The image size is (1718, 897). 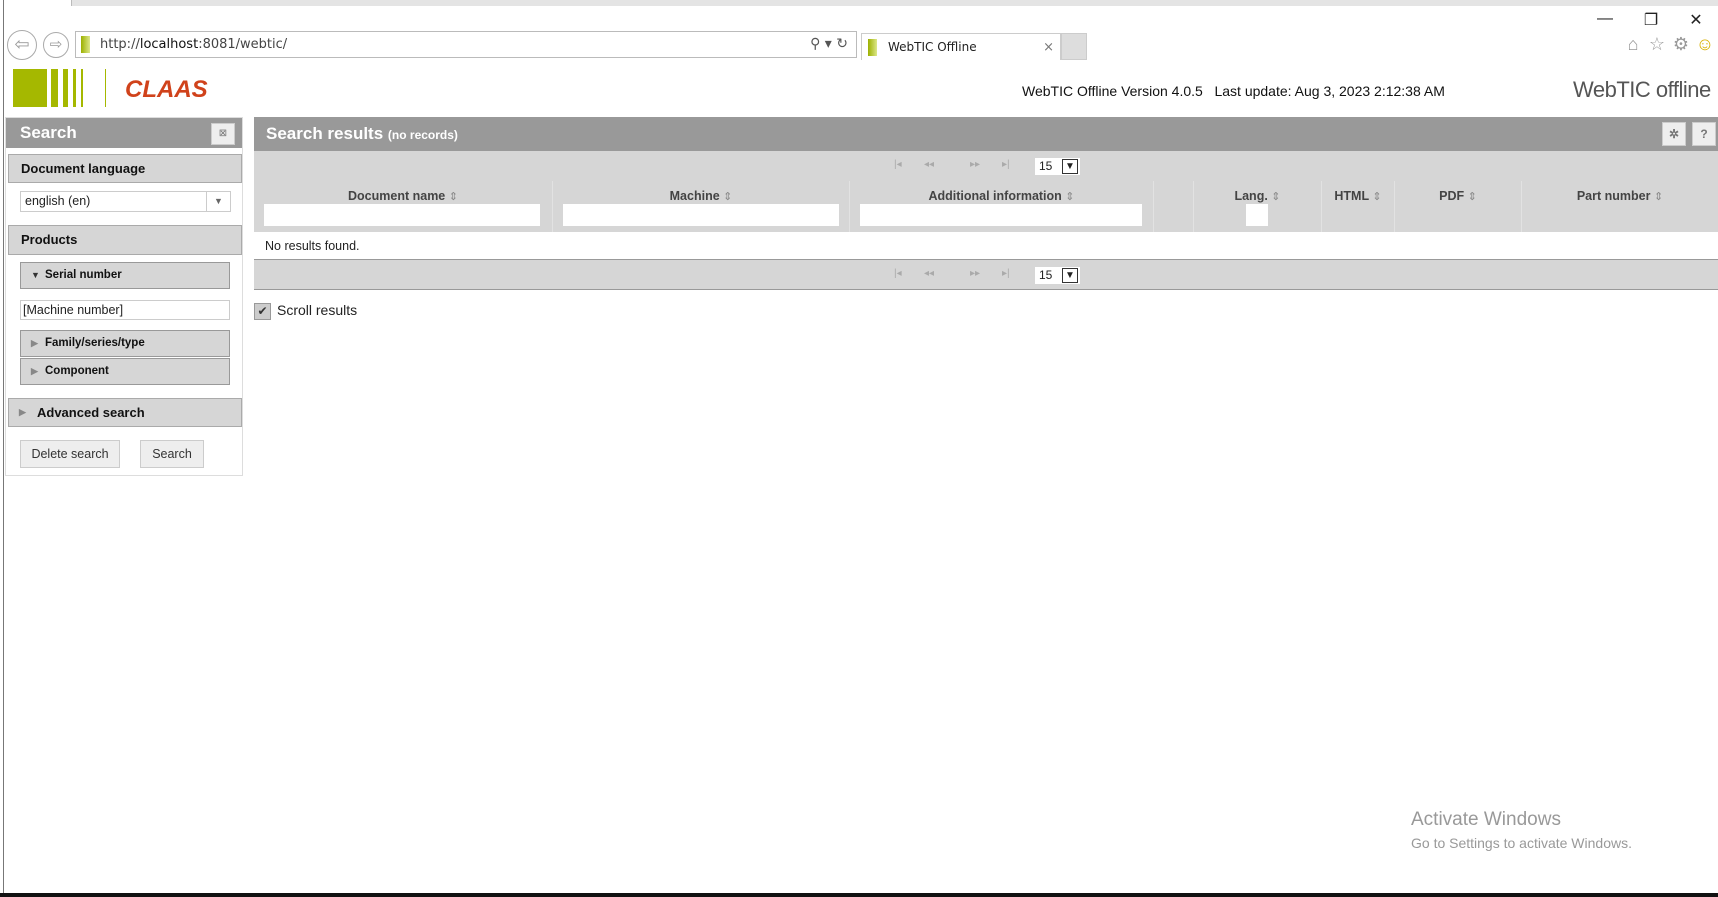 I want to click on back-button: ⇦, so click(x=22, y=45).